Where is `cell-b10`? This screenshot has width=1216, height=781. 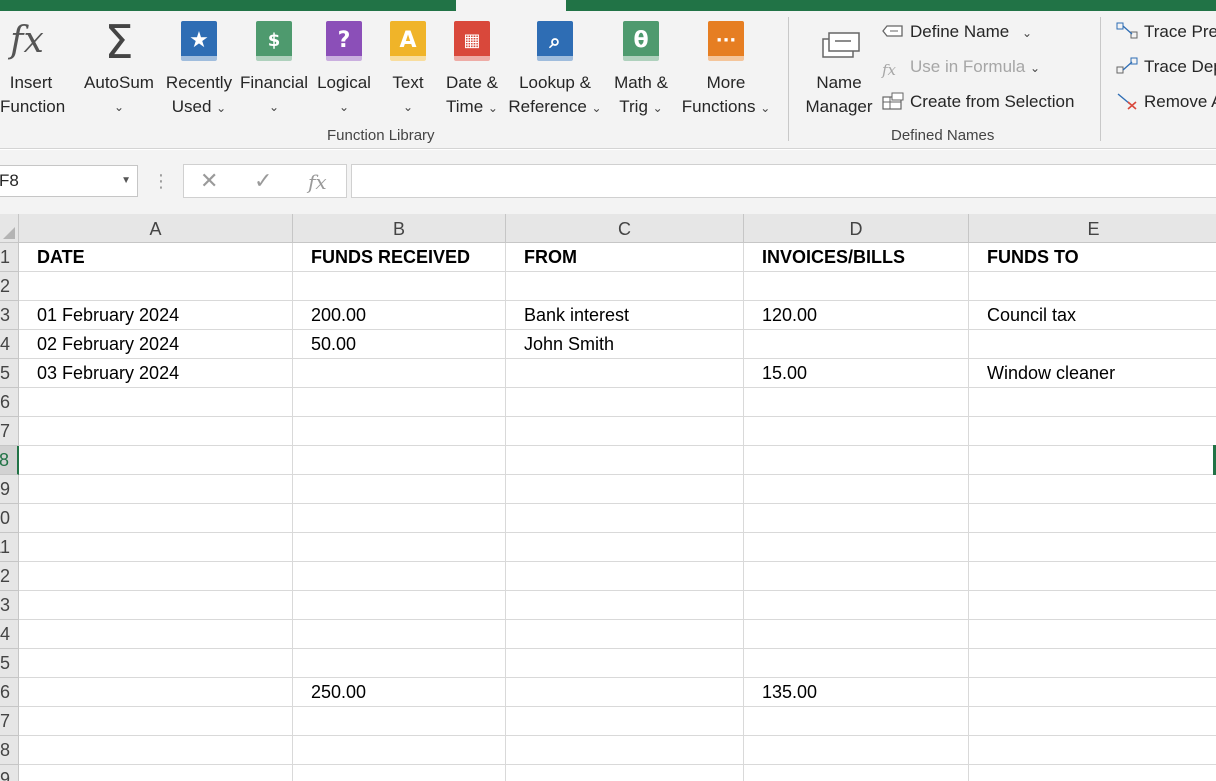 cell-b10 is located at coordinates (399, 518).